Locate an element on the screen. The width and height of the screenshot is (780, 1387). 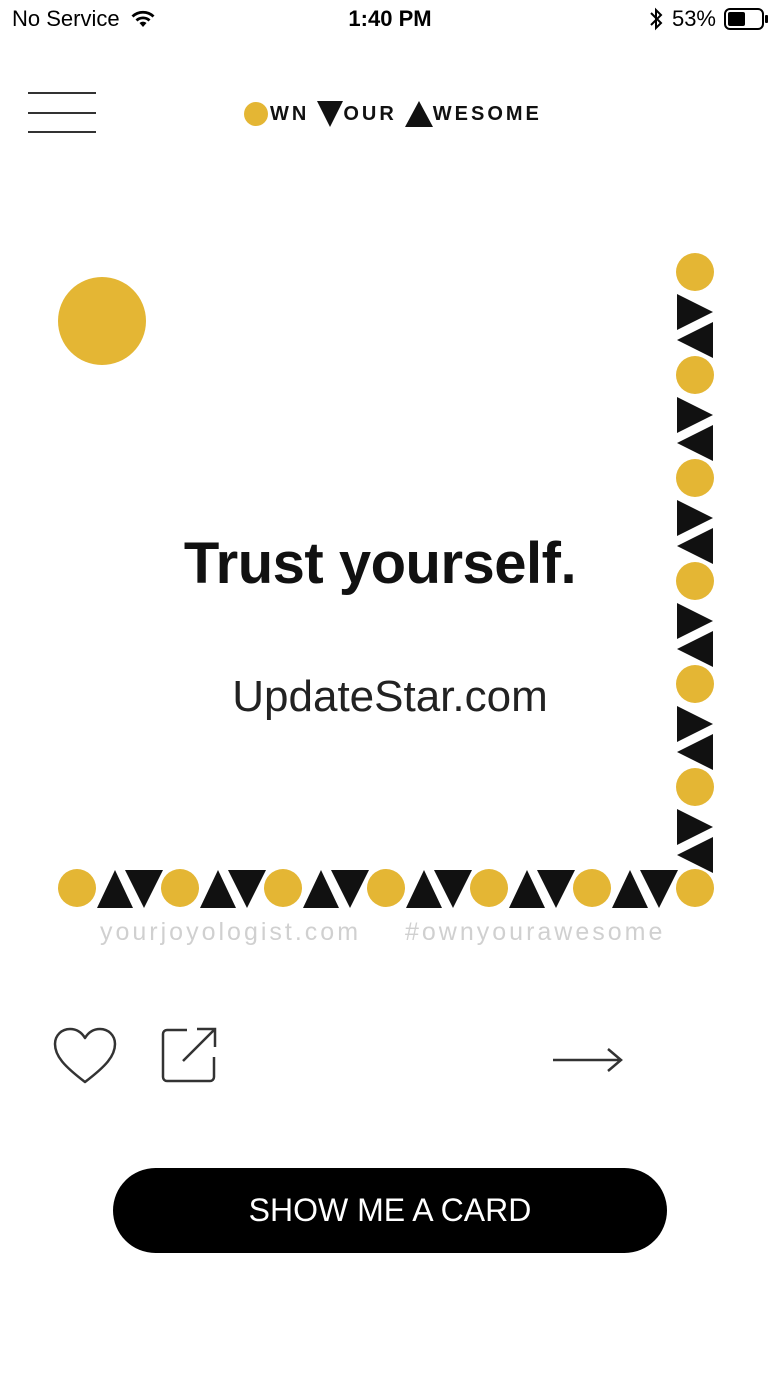
show-me-a-card-button: SHOW ME A CARD is located at coordinates (390, 1210).